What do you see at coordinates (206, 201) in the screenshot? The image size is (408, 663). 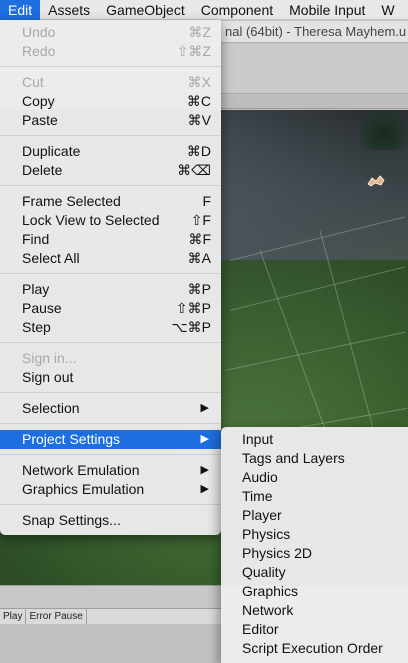 I see `shortcut-label: F` at bounding box center [206, 201].